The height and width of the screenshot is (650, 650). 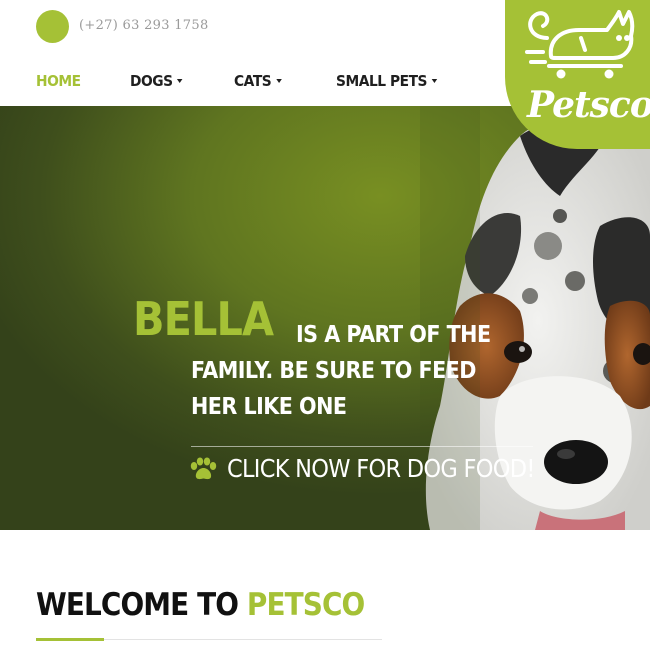 I want to click on welcome-prefix: WELCOME TO, so click(x=141, y=605).